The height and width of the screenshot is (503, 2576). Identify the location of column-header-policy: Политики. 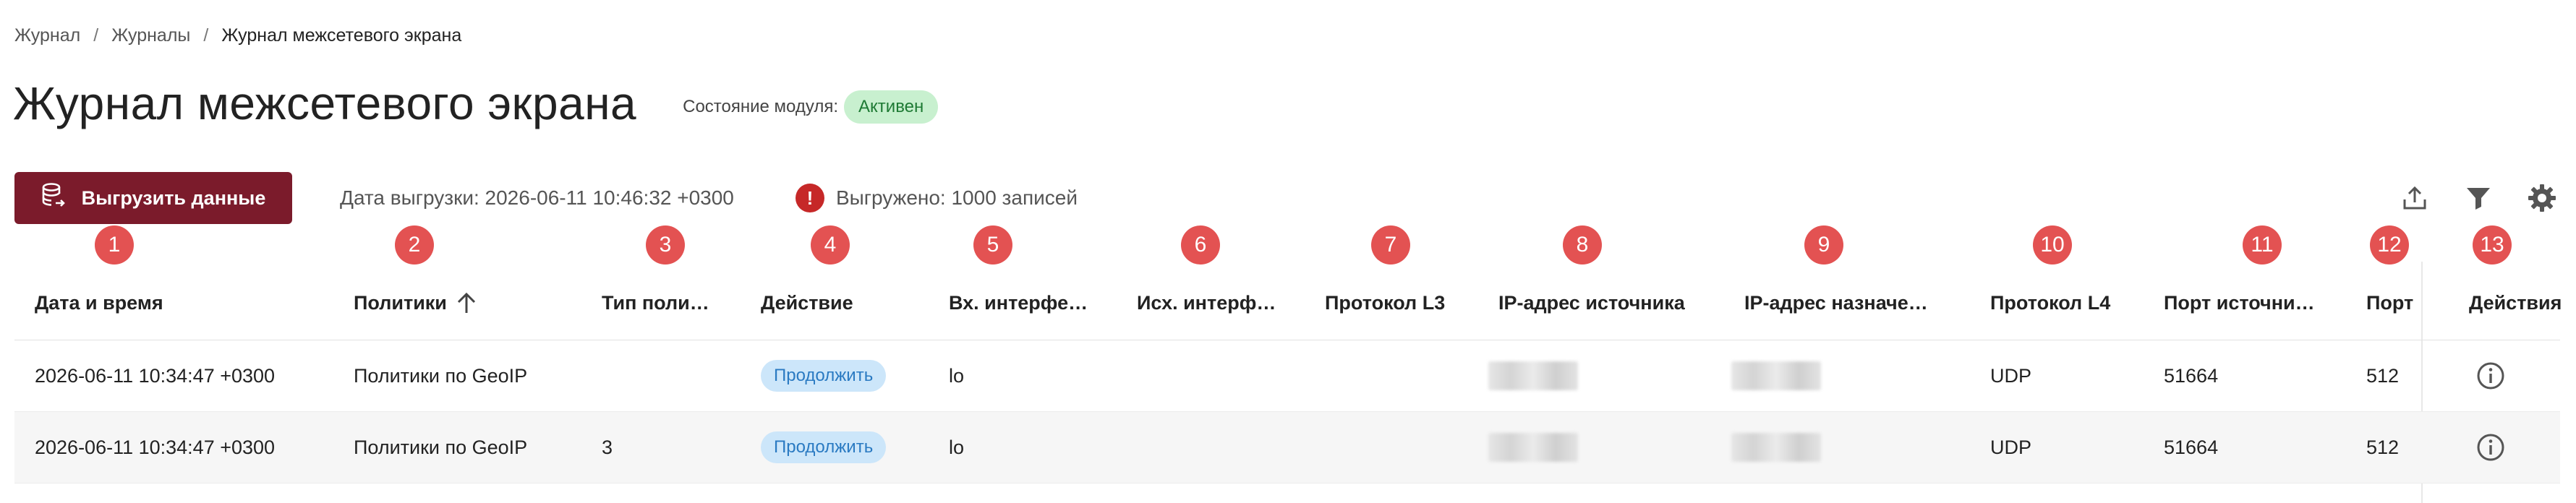
(430, 302).